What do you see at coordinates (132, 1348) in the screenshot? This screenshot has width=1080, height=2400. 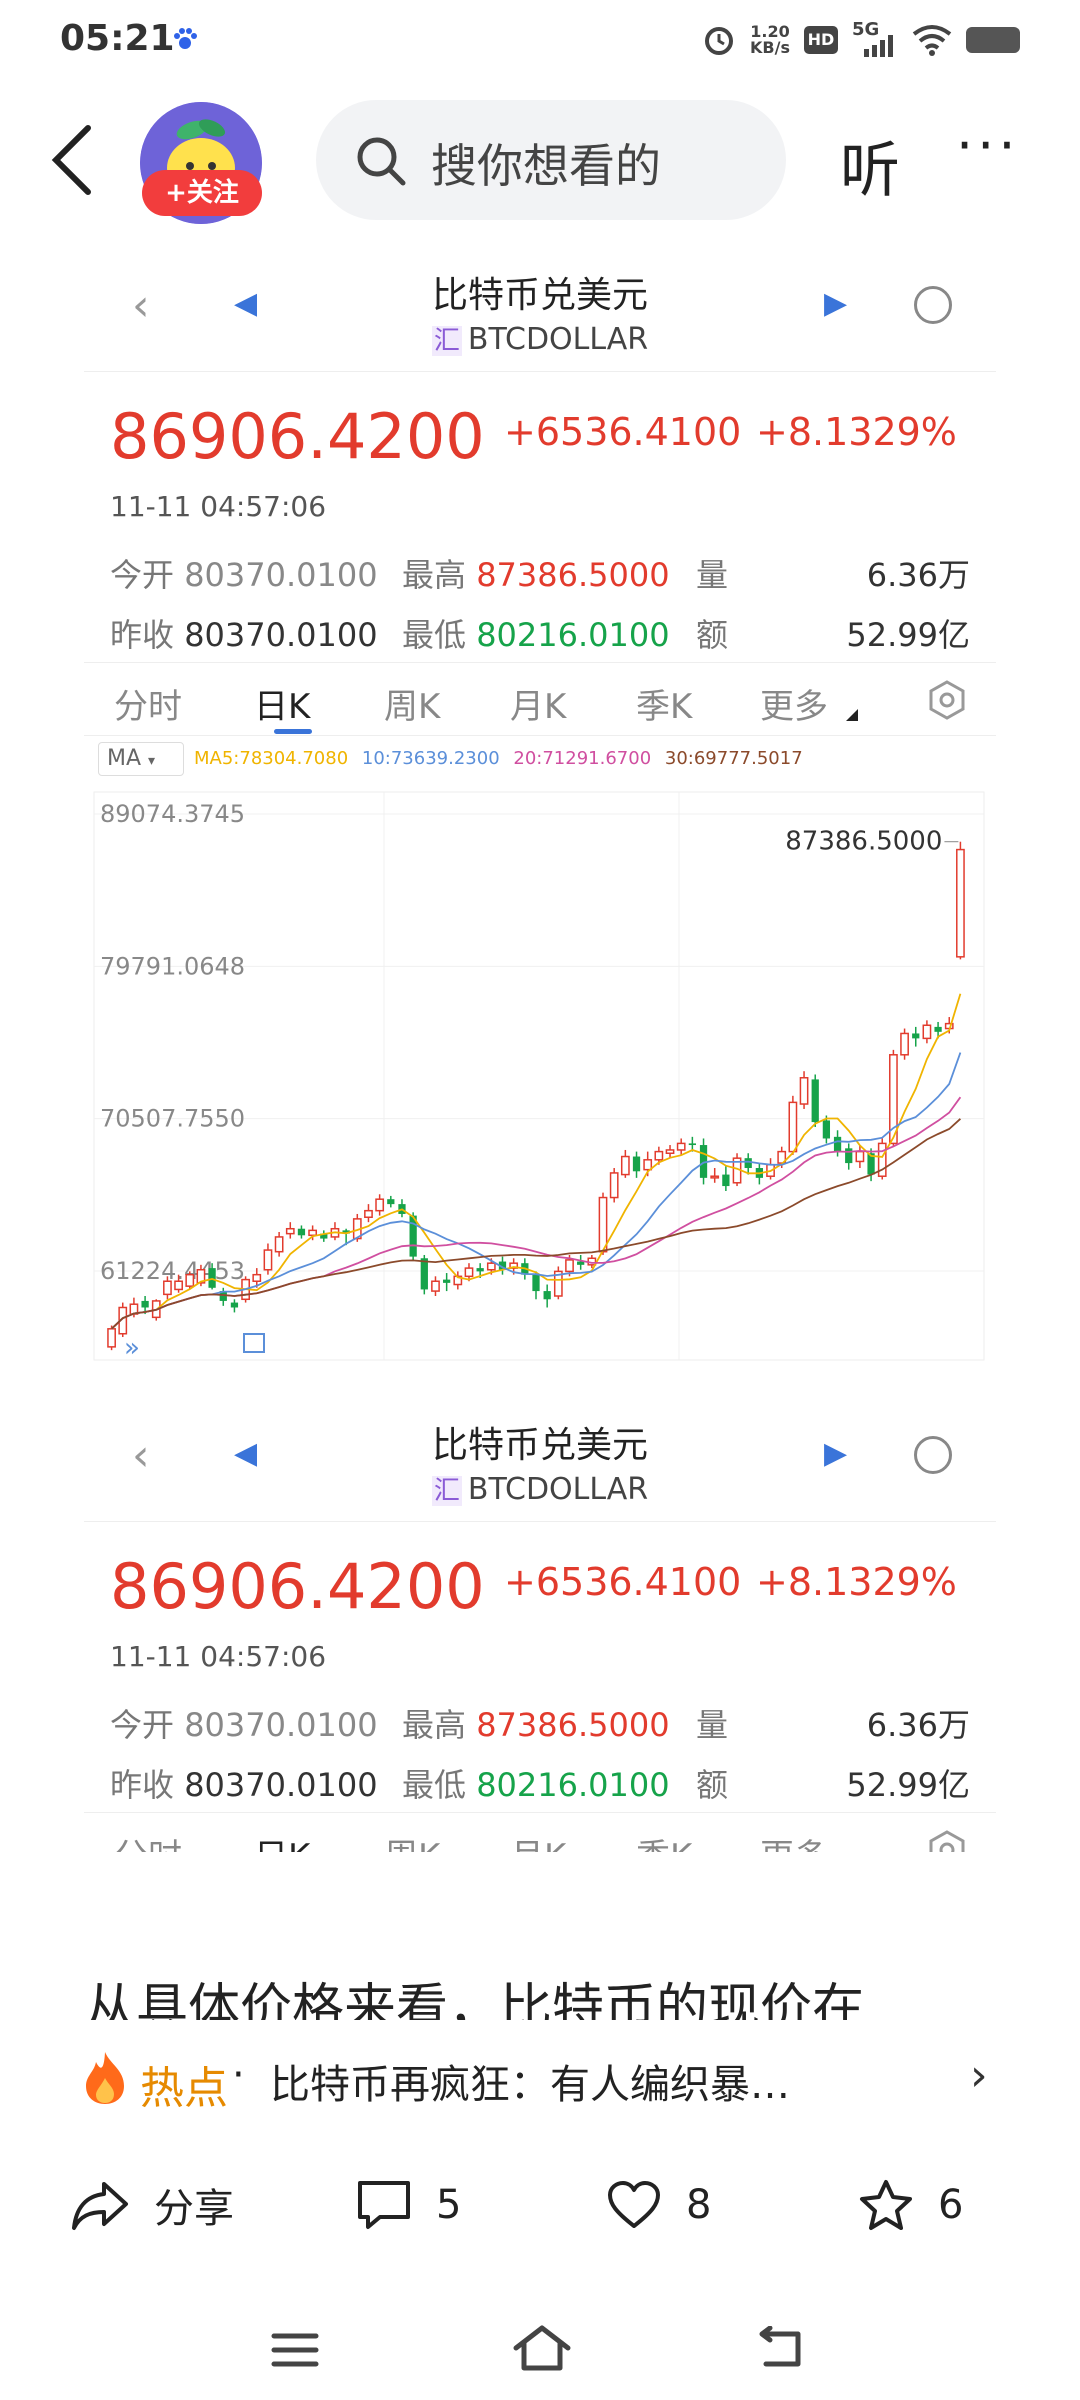 I see `expand-left-icon: »` at bounding box center [132, 1348].